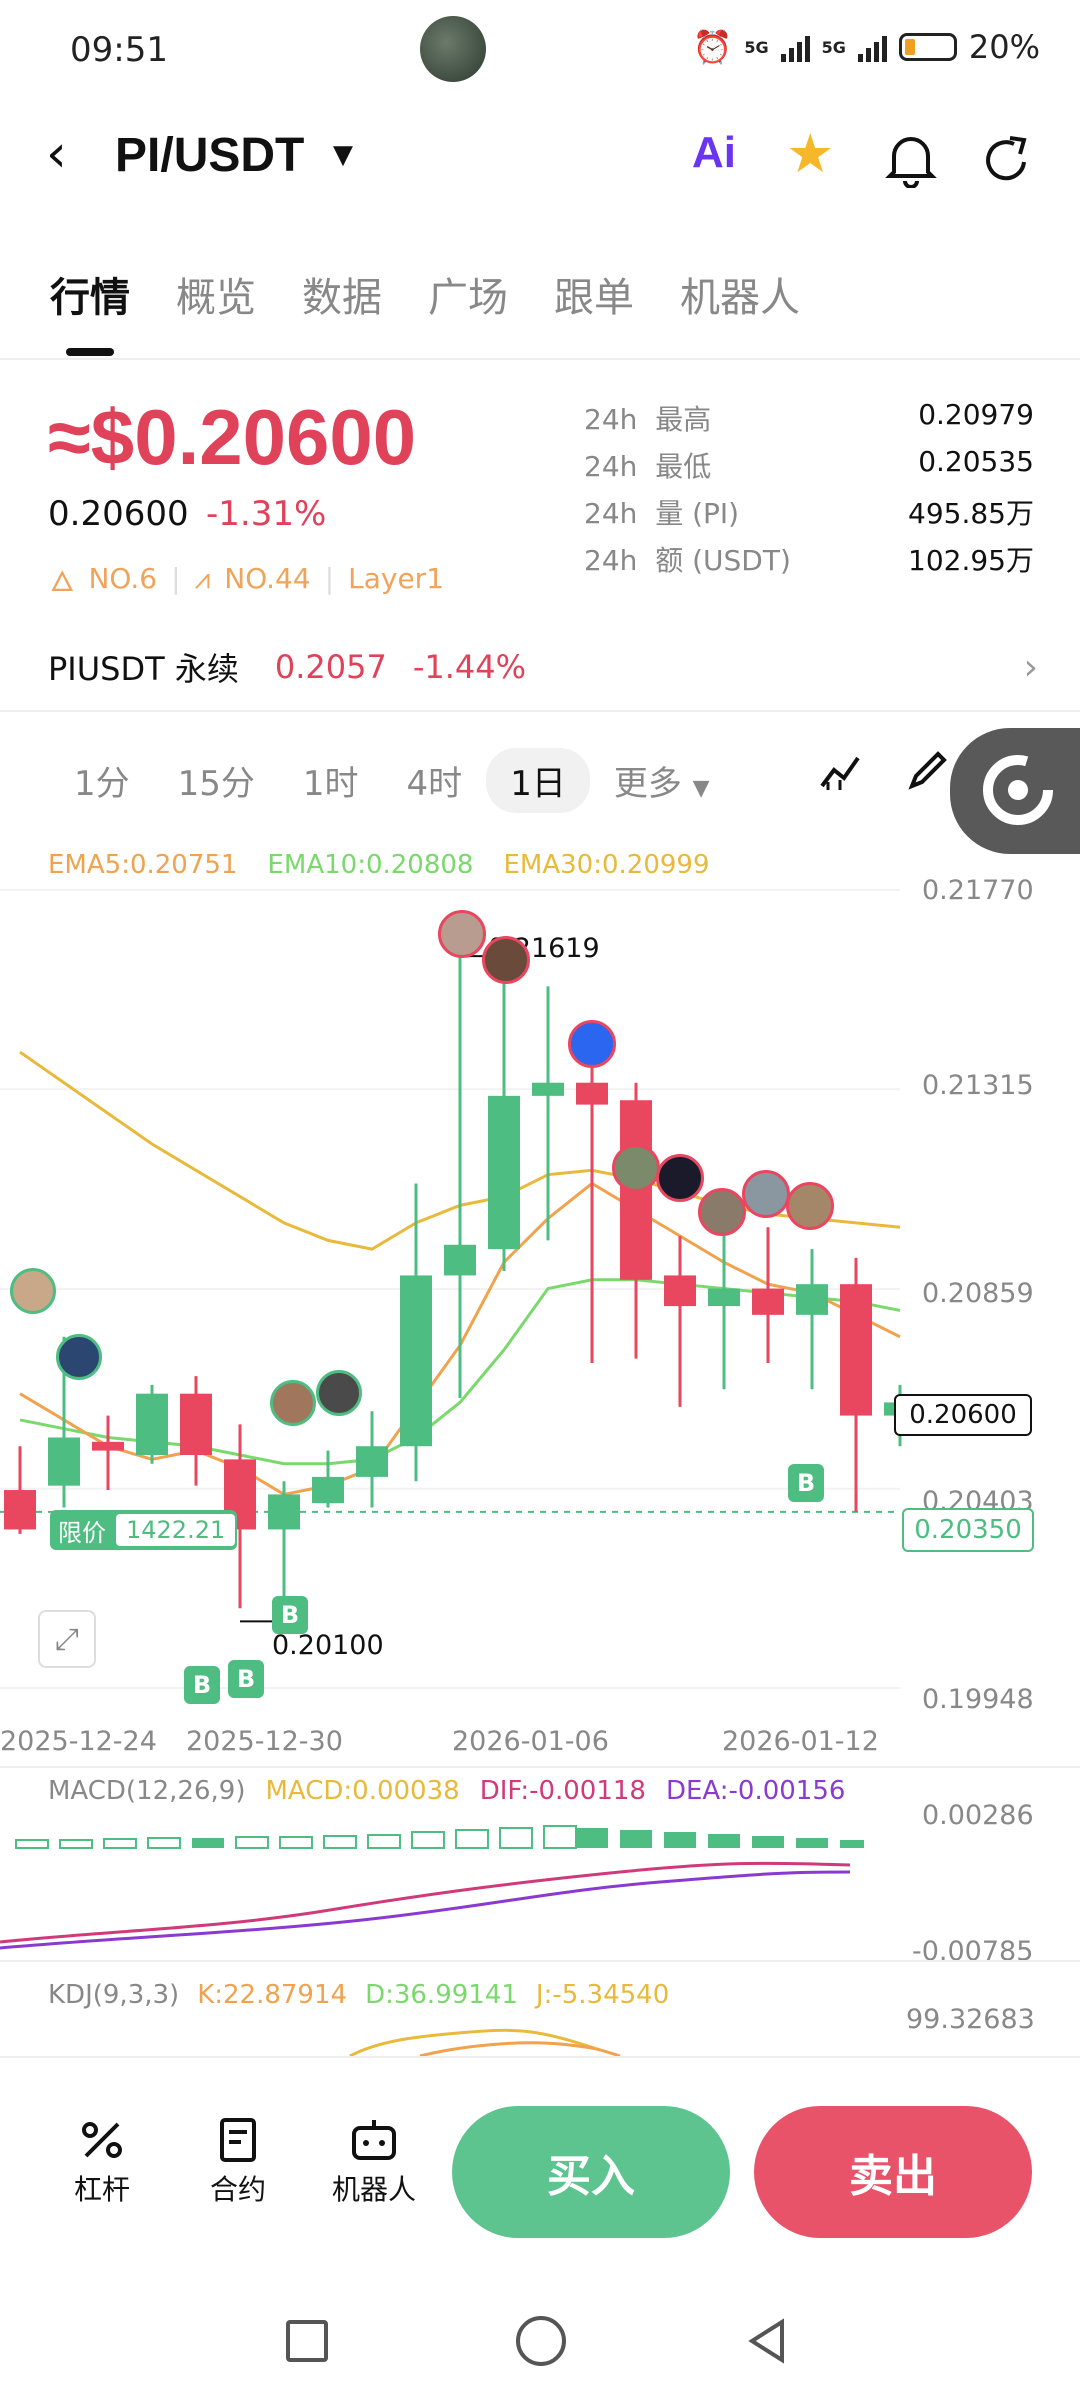 The image size is (1080, 2400). What do you see at coordinates (374, 2162) in the screenshot?
I see `robot-button: 机器人` at bounding box center [374, 2162].